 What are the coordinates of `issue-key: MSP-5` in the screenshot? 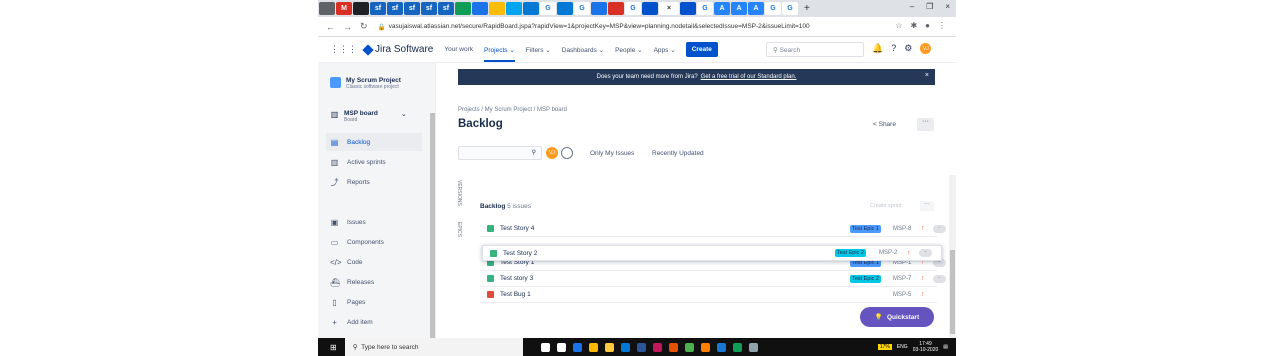 It's located at (902, 295).